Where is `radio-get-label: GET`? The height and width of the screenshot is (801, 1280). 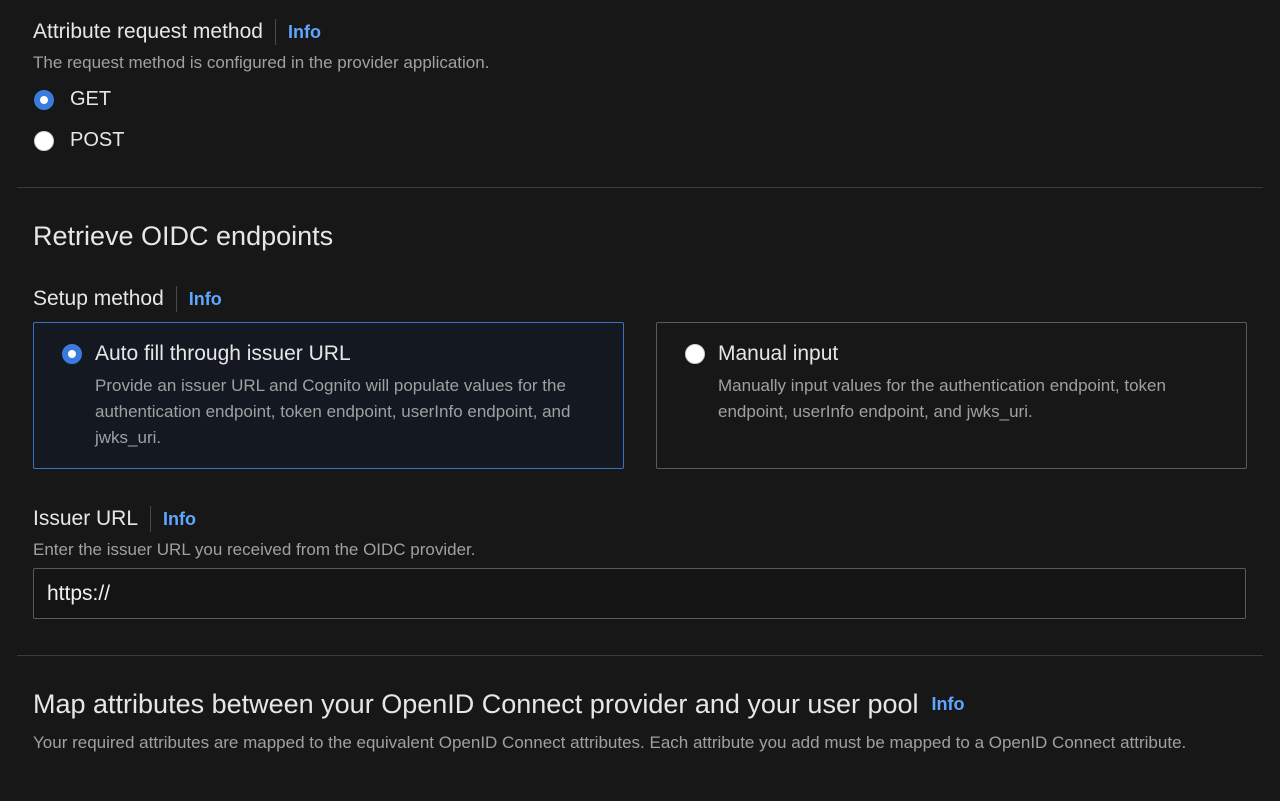 radio-get-label: GET is located at coordinates (91, 99).